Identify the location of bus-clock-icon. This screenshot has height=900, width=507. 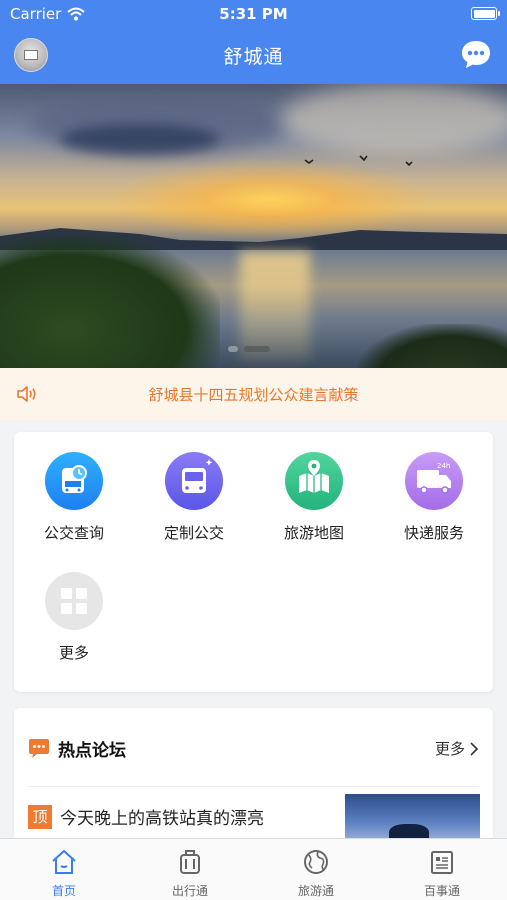
(74, 481).